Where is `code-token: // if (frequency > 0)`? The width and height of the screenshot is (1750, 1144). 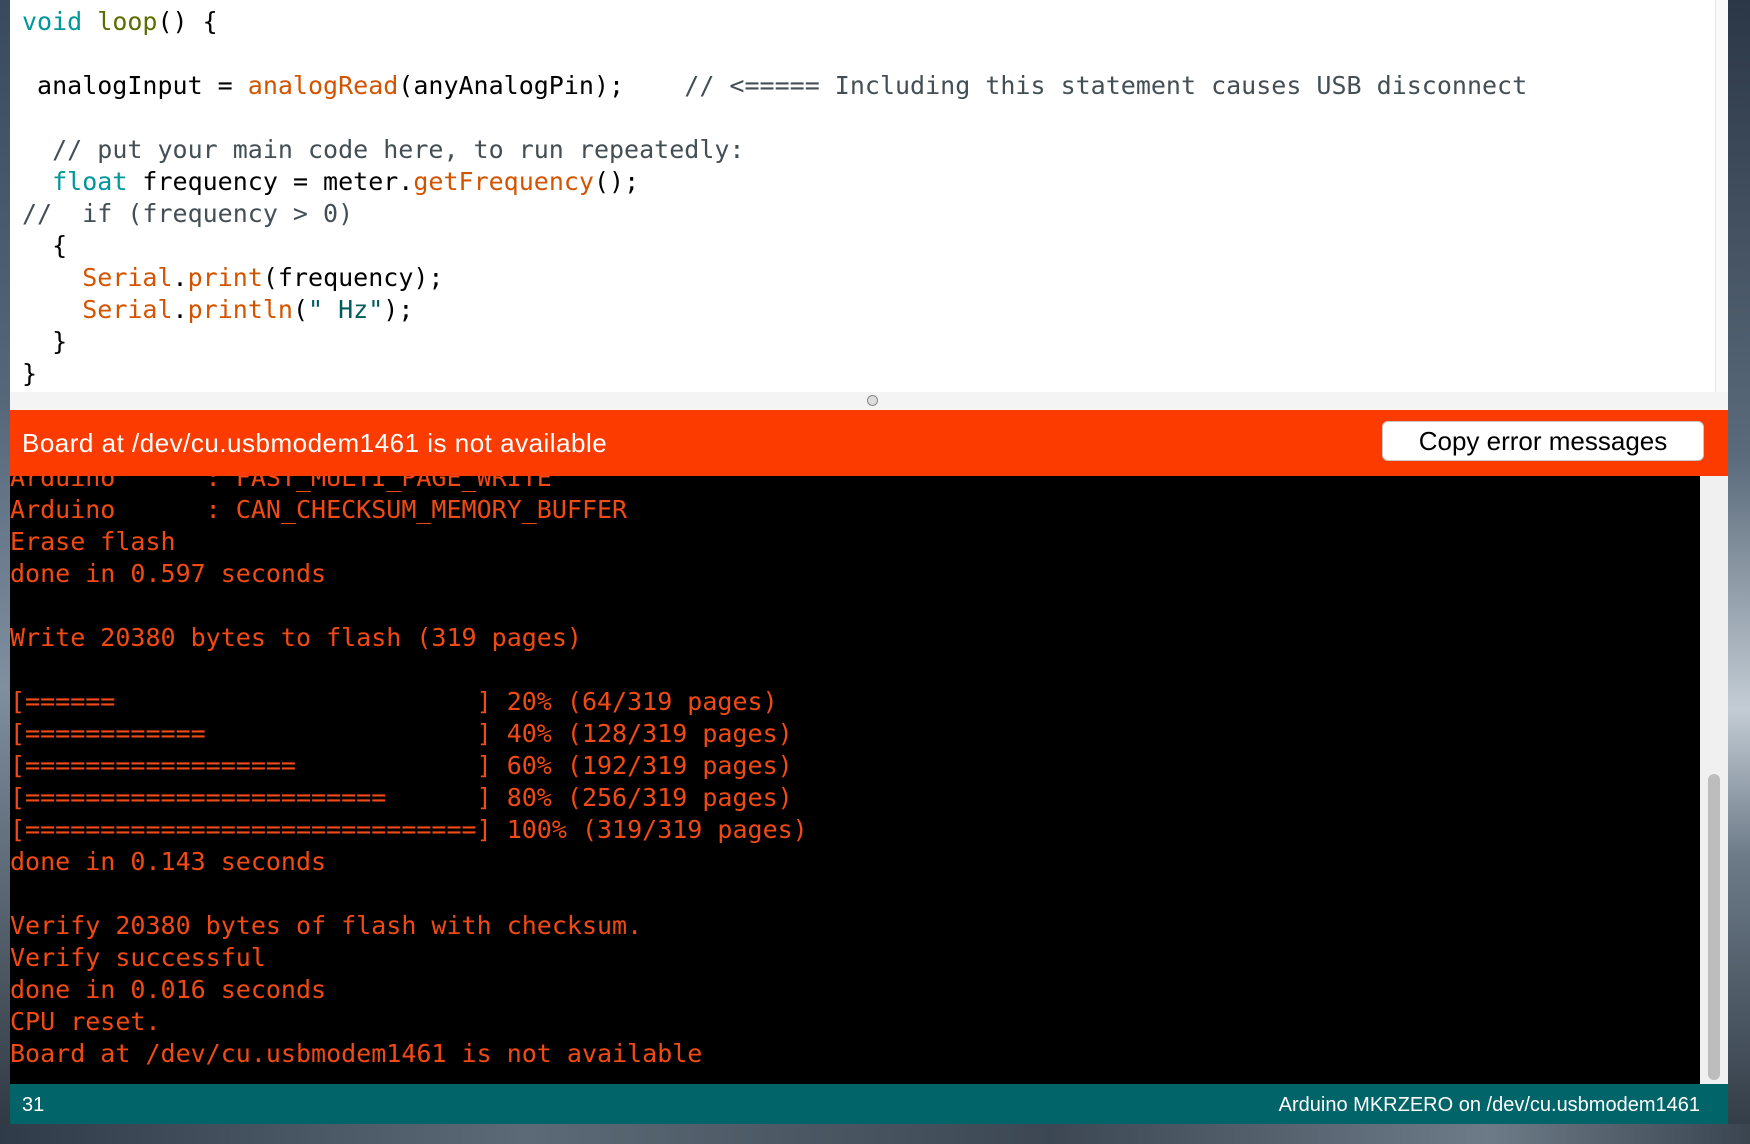
code-token: // if (frequency > 0) is located at coordinates (188, 213).